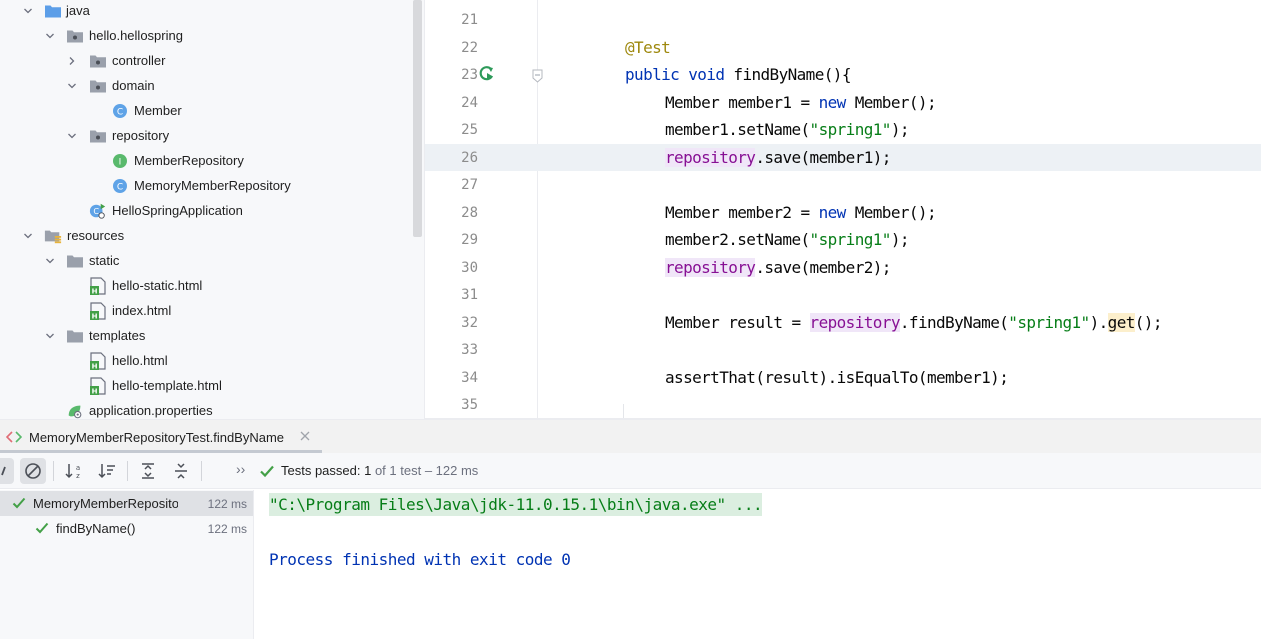 The image size is (1261, 639). I want to click on test-result-row: findByName() 122 ms, so click(126, 528).